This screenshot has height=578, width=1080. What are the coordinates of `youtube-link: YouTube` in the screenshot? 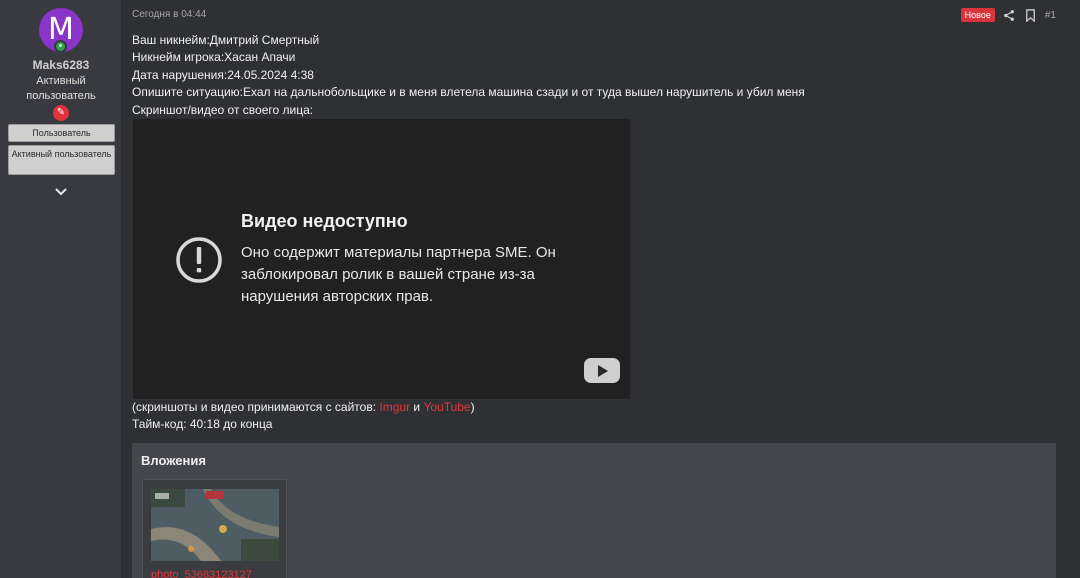 It's located at (446, 407).